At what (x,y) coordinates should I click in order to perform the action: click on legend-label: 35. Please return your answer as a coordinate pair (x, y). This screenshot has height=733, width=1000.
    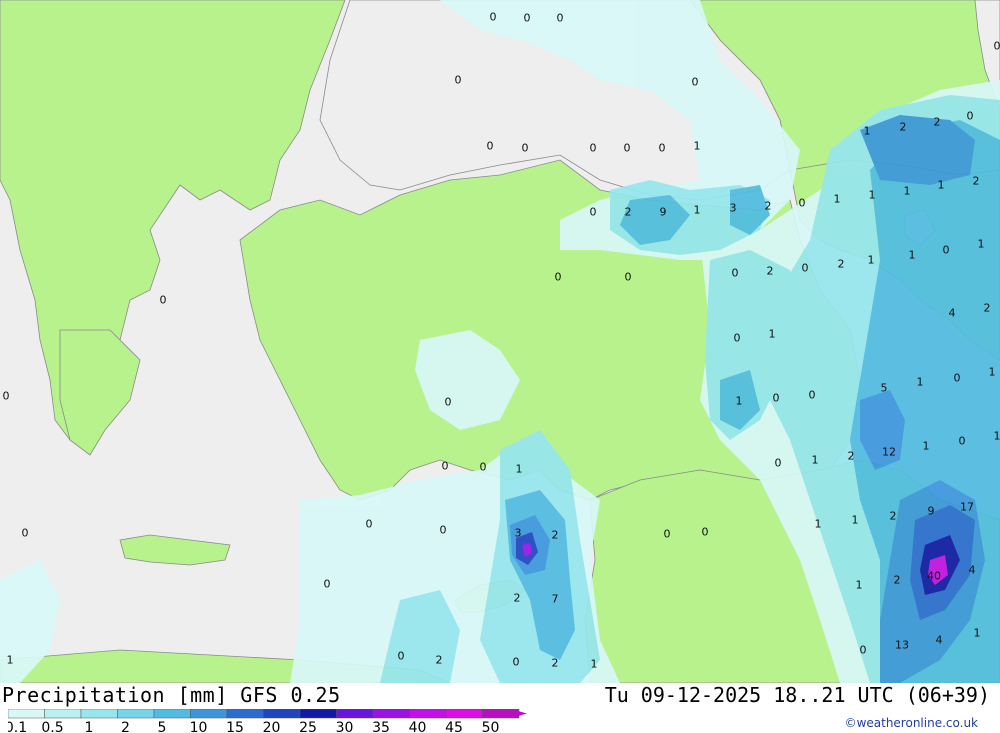
    Looking at the image, I should click on (381, 726).